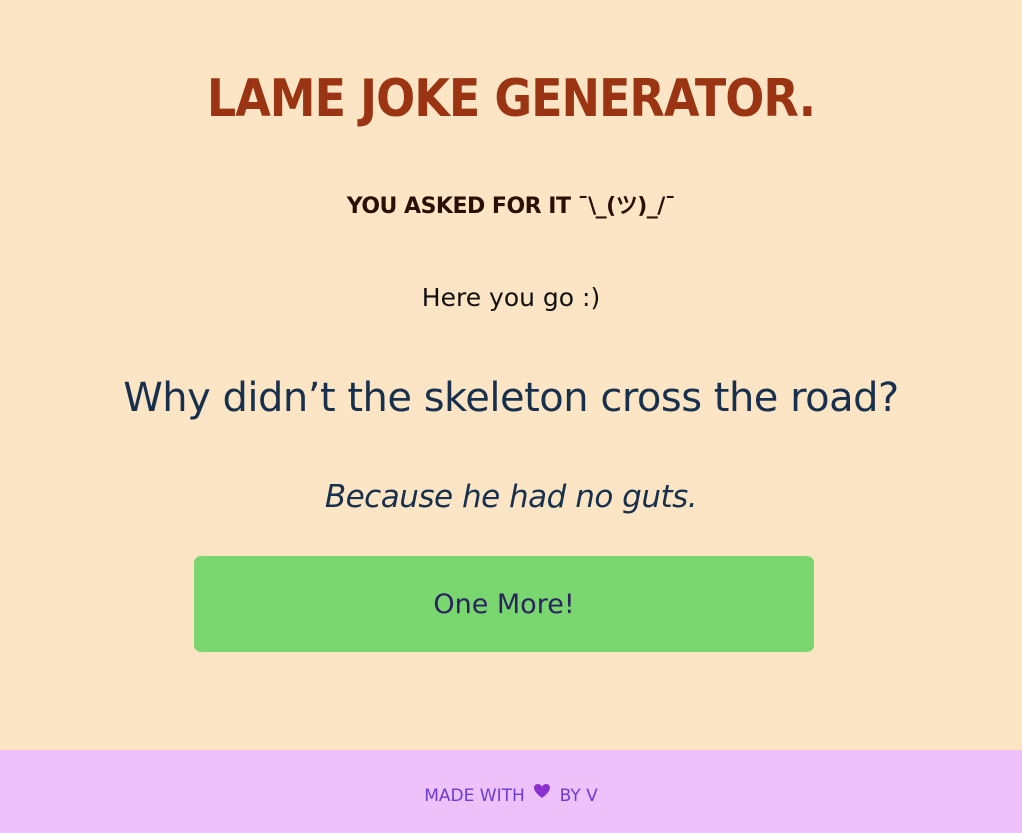 The image size is (1022, 833). What do you see at coordinates (542, 794) in the screenshot?
I see `heart-icon` at bounding box center [542, 794].